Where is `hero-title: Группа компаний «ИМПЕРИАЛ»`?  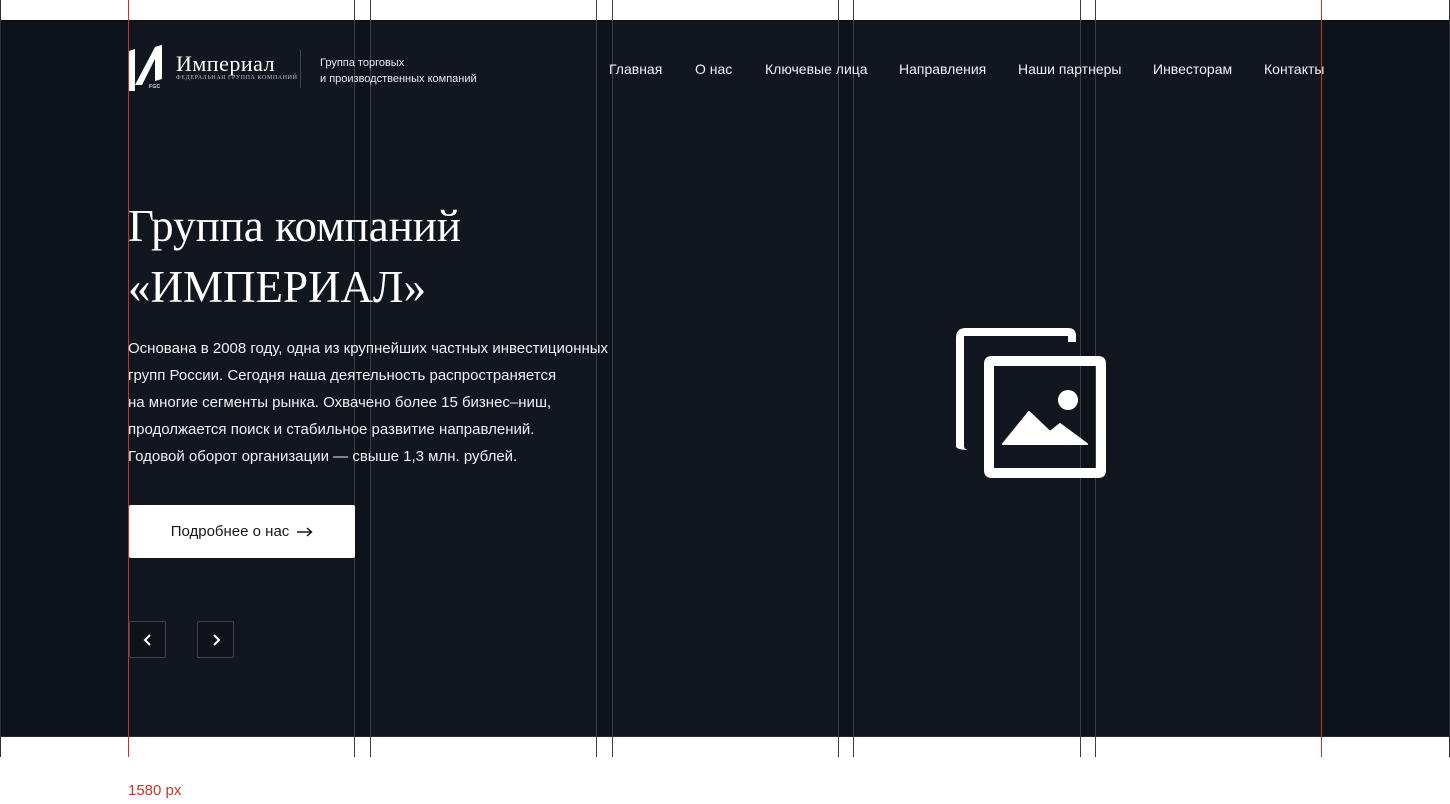
hero-title: Группа компаний «ИМПЕРИАЛ» is located at coordinates (294, 257).